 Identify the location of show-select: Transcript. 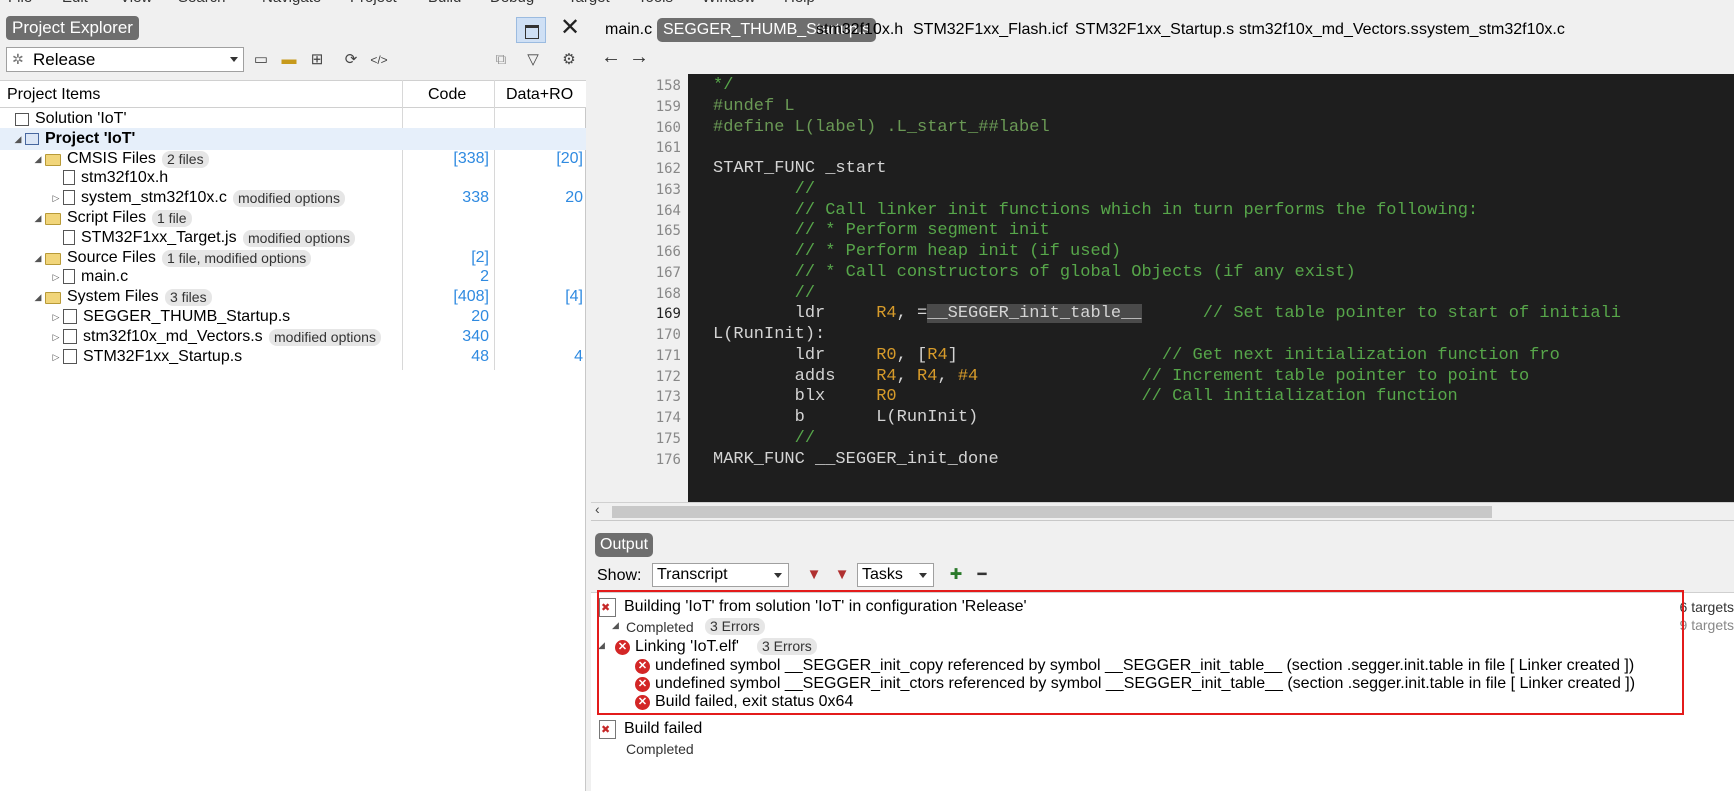
(720, 575).